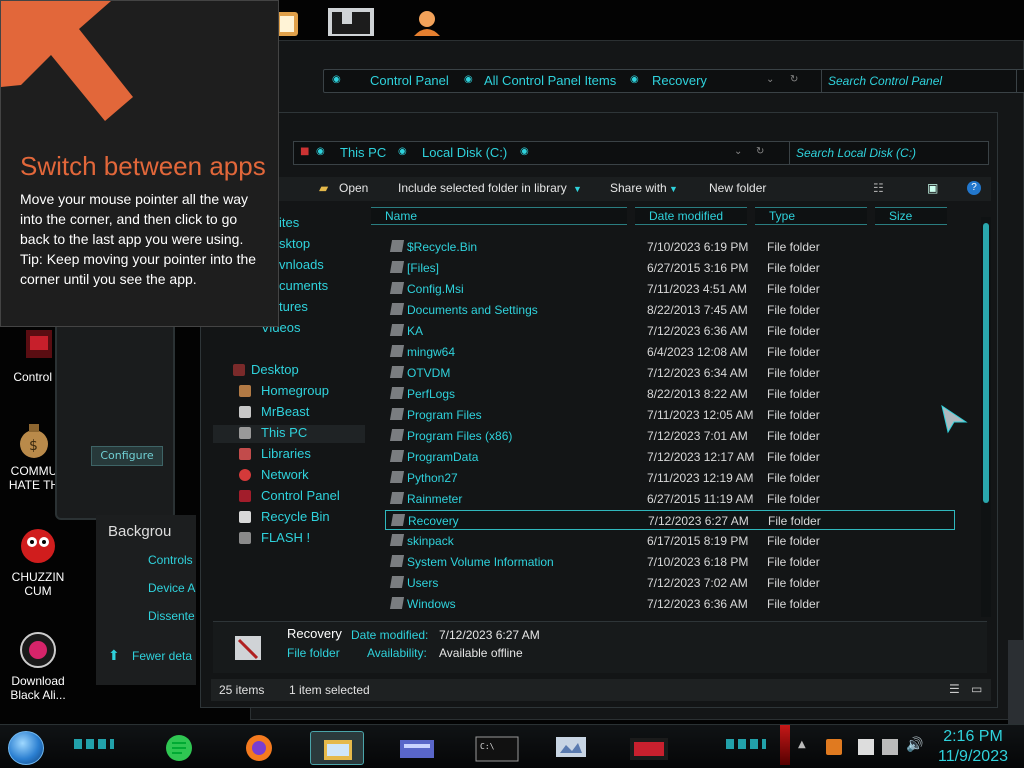 Image resolution: width=1024 pixels, height=768 pixels. Describe the element at coordinates (976, 689) in the screenshot. I see `large-icons-view-icon: ▭` at that location.